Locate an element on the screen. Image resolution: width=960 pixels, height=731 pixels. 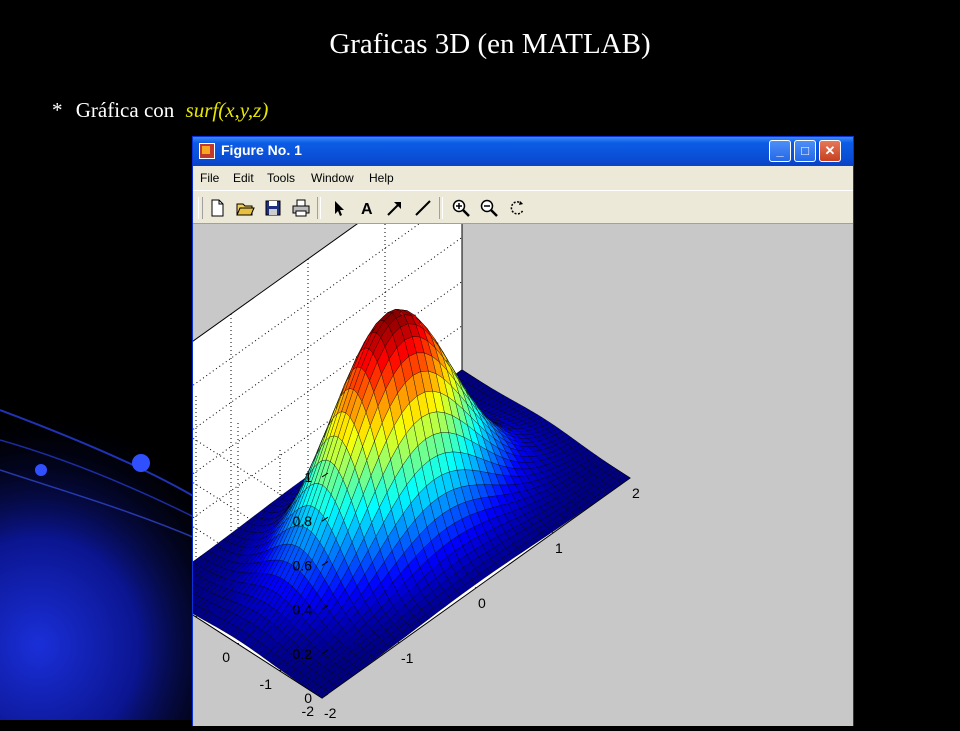
pointer-arrow-icon is located at coordinates (339, 208).